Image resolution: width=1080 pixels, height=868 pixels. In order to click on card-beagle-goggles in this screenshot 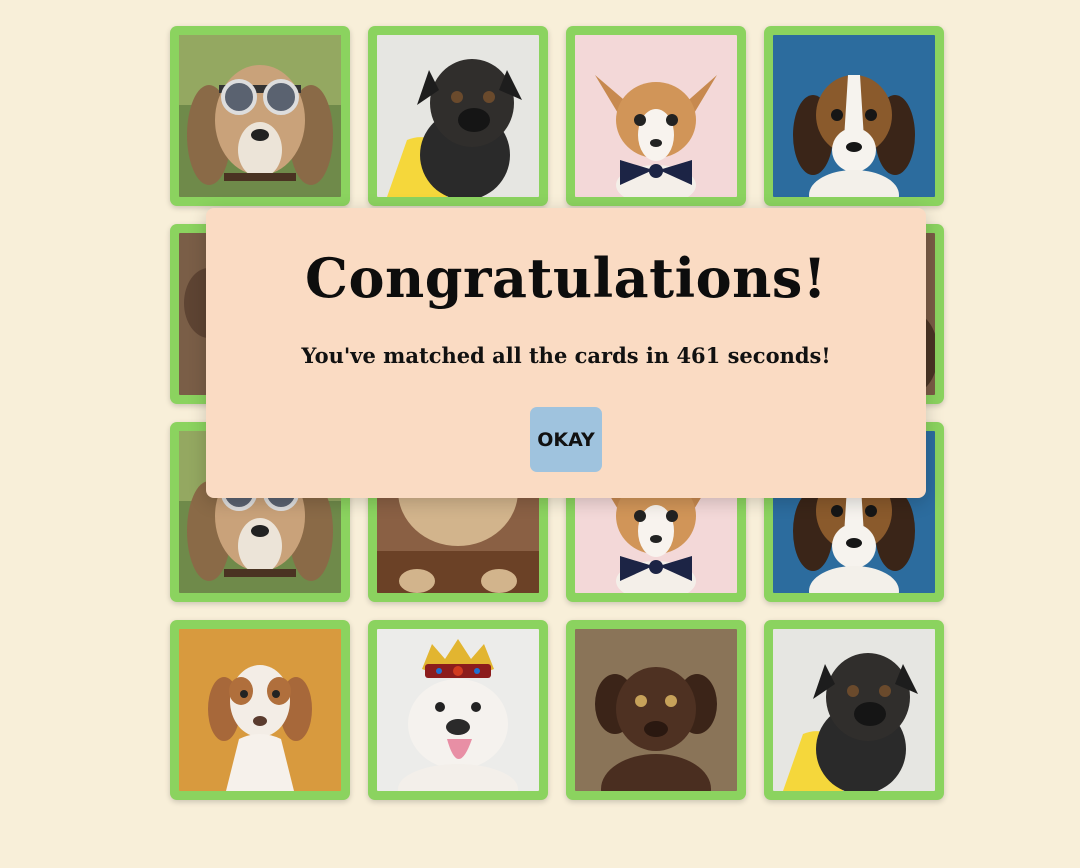, I will do `click(260, 116)`.